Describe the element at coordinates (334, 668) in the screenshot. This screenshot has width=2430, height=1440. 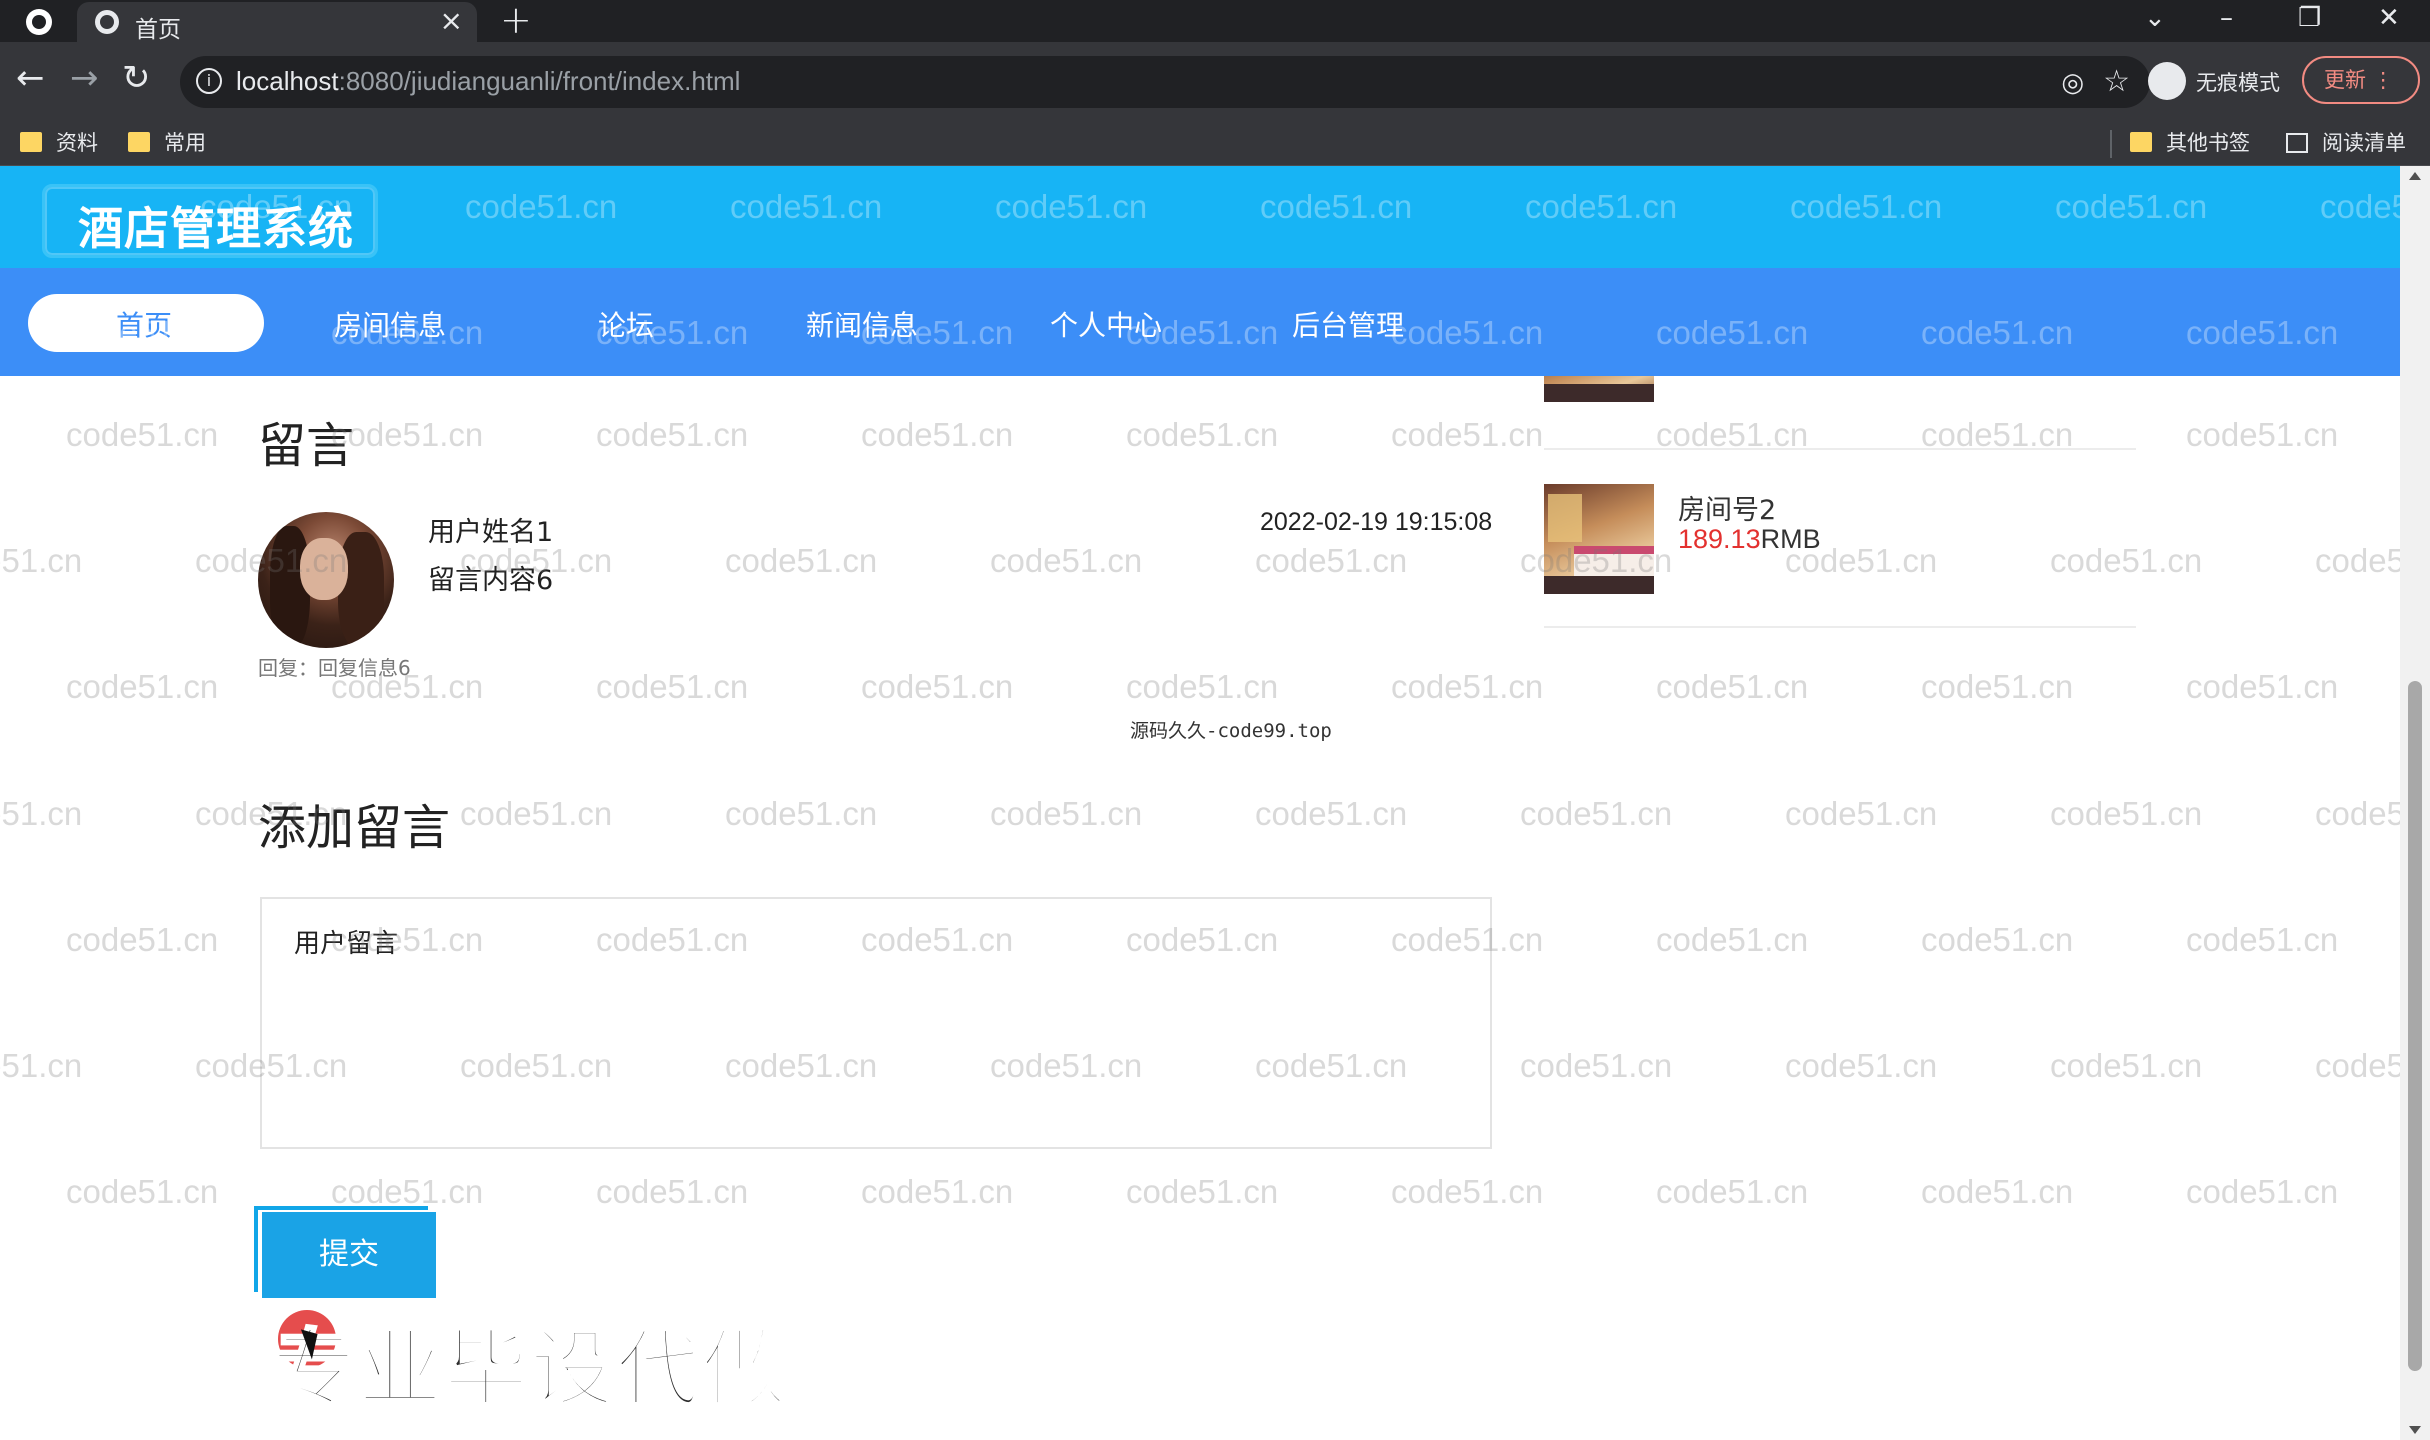
I see `message-reply: 回复：回复信息6` at that location.